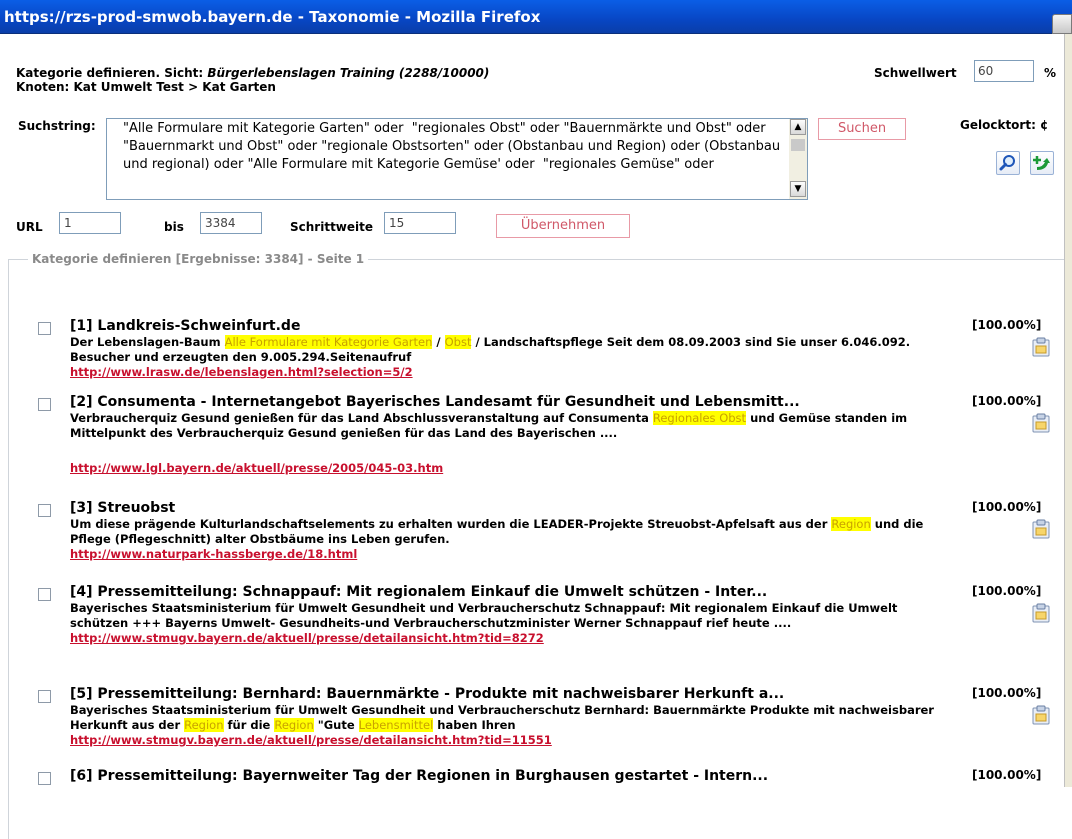 The height and width of the screenshot is (839, 1072). I want to click on apply-button: Übernehmen, so click(563, 226).